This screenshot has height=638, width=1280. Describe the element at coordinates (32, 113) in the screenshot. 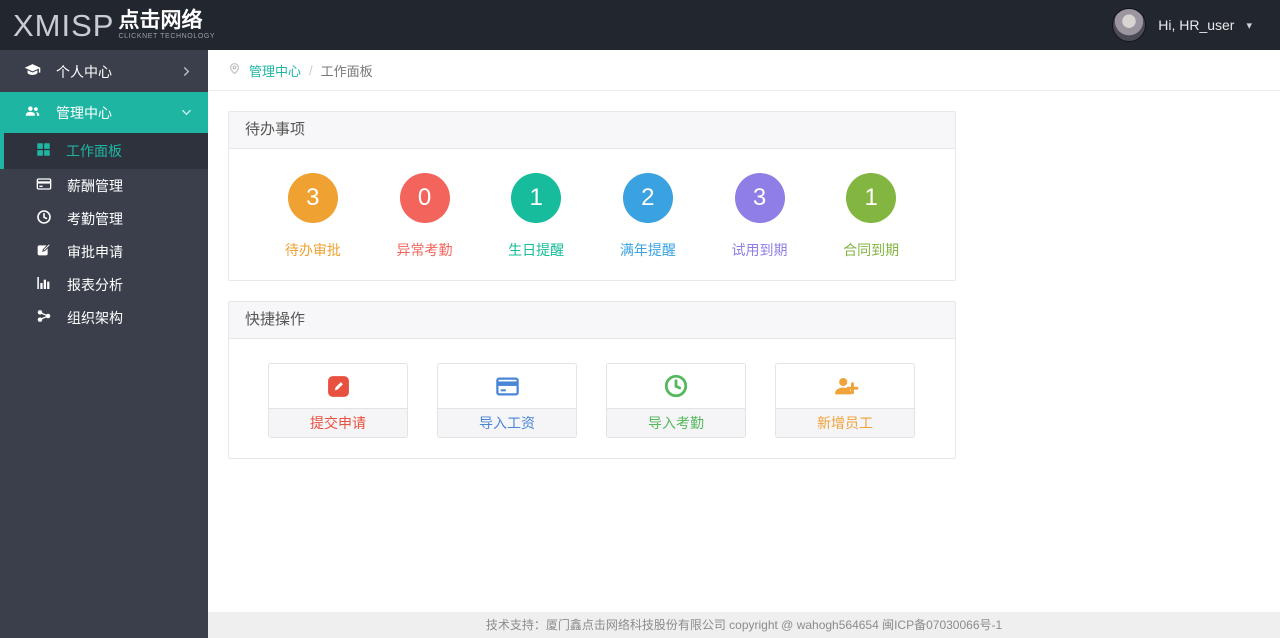

I see `users-icon` at that location.